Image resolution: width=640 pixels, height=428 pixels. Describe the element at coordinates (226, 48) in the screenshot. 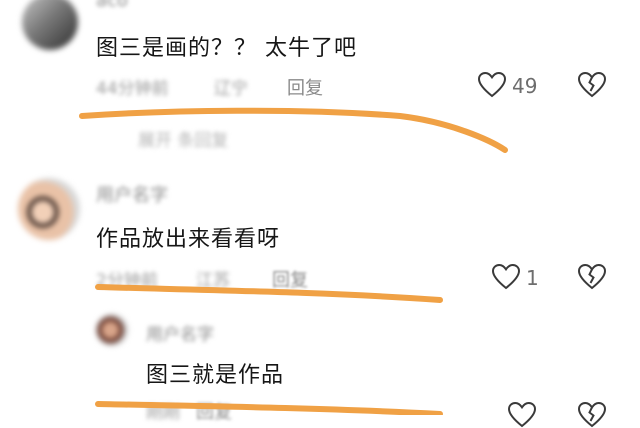

I see `comment-text: 图三是画的？？ 太牛了吧` at that location.